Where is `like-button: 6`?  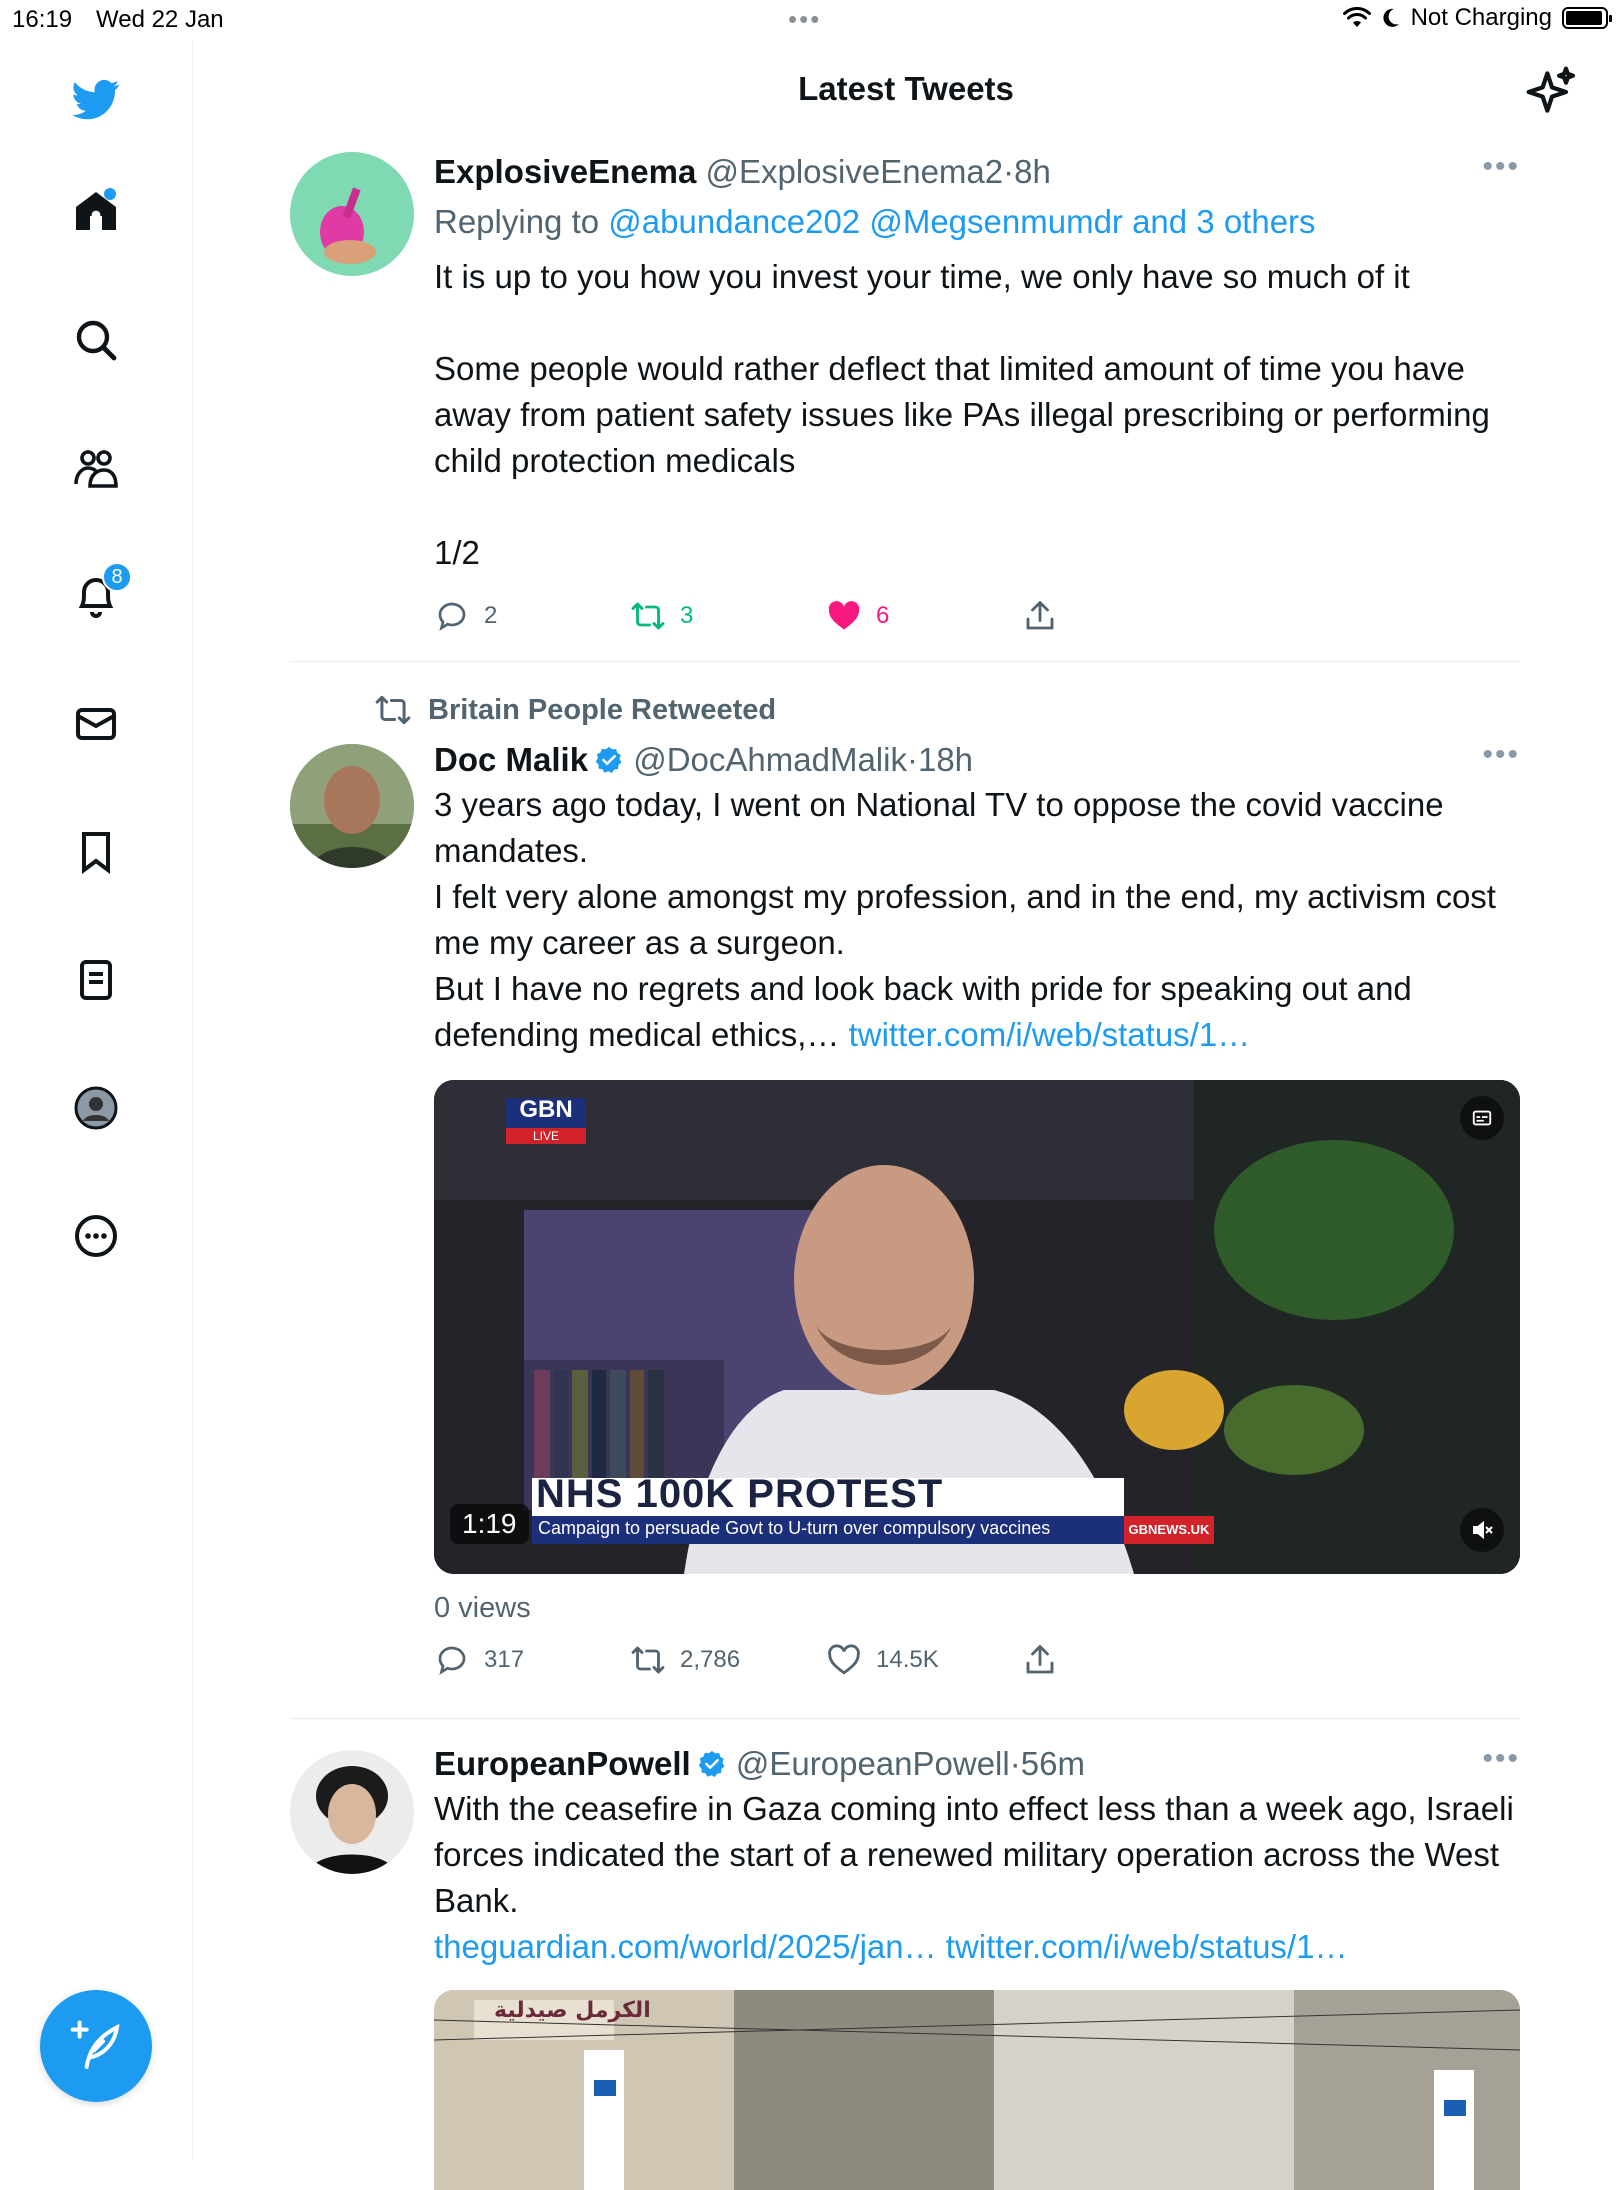 like-button: 6 is located at coordinates (857, 616).